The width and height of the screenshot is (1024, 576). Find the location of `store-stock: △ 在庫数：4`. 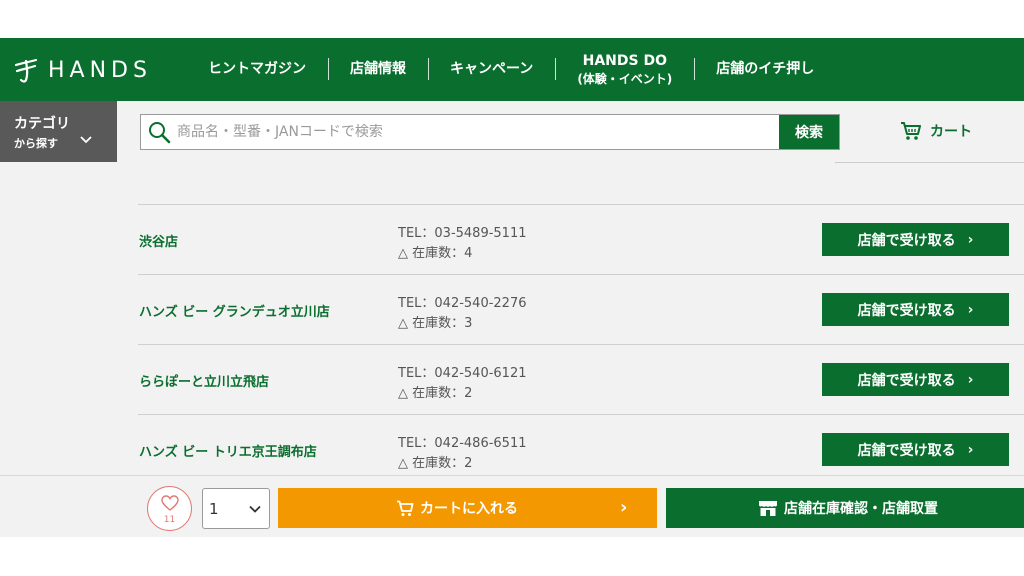

store-stock: △ 在庫数：4 is located at coordinates (435, 253).